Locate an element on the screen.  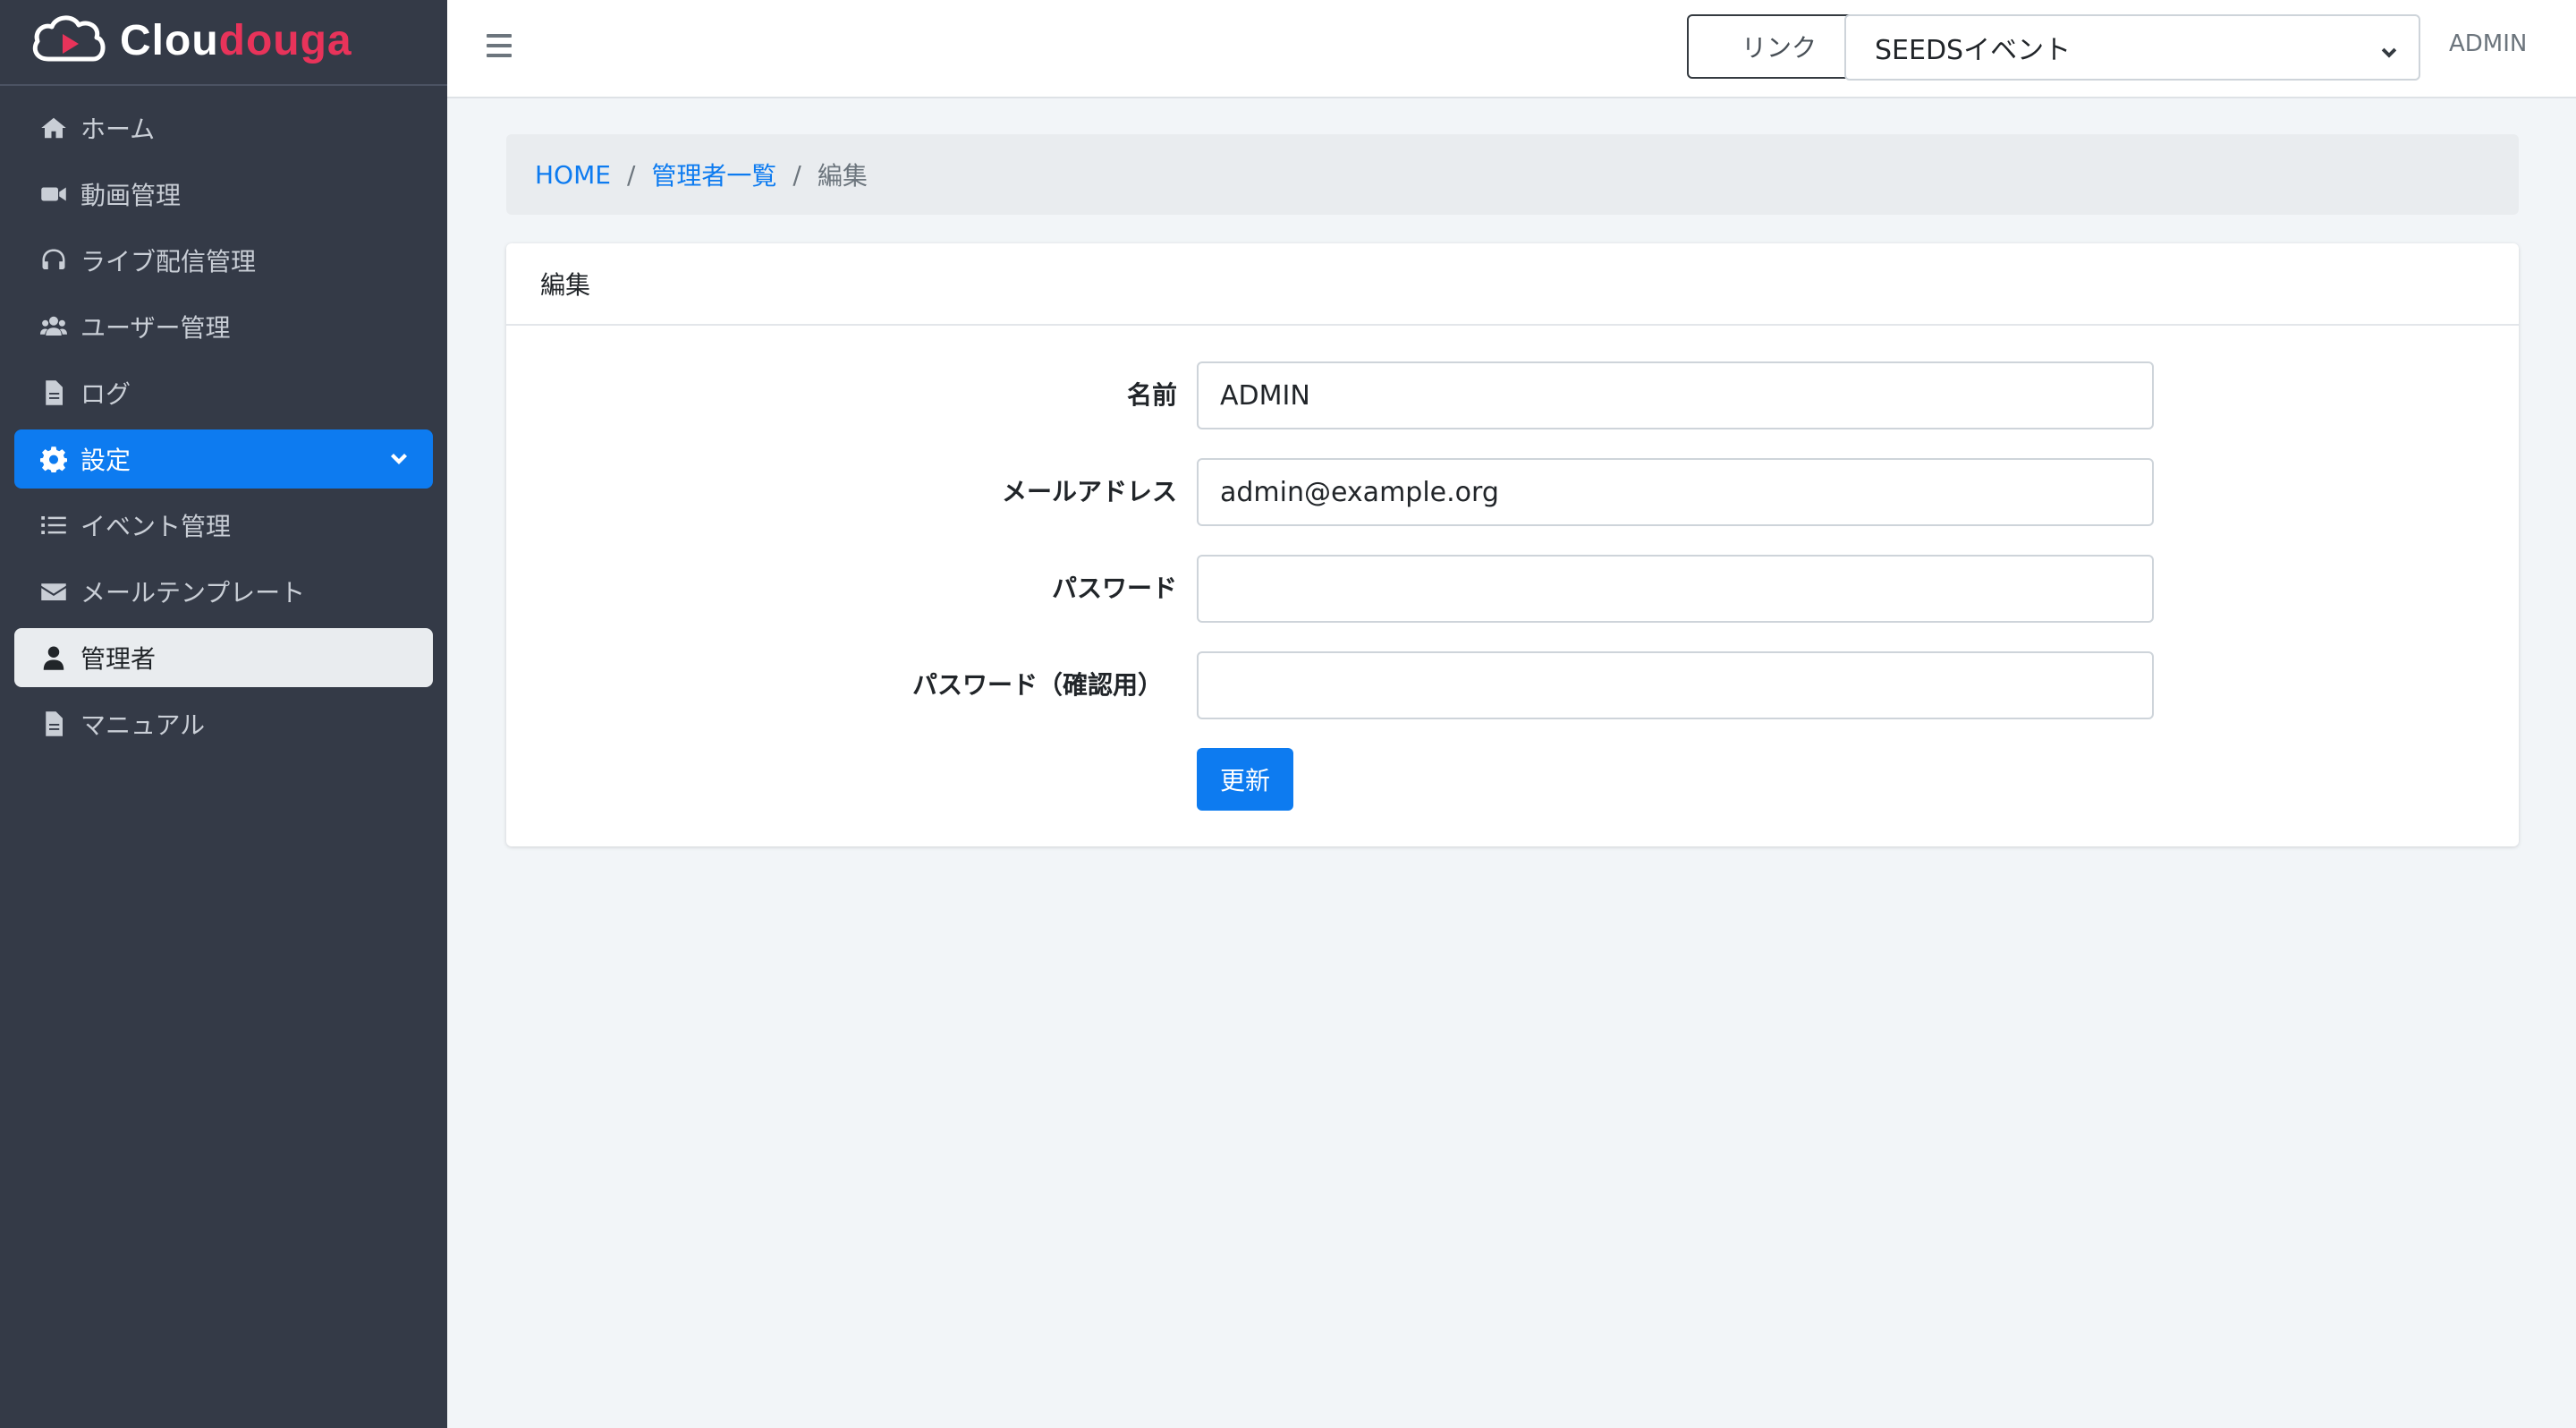
sidebar-item-admins: 管理者 is located at coordinates (223, 657).